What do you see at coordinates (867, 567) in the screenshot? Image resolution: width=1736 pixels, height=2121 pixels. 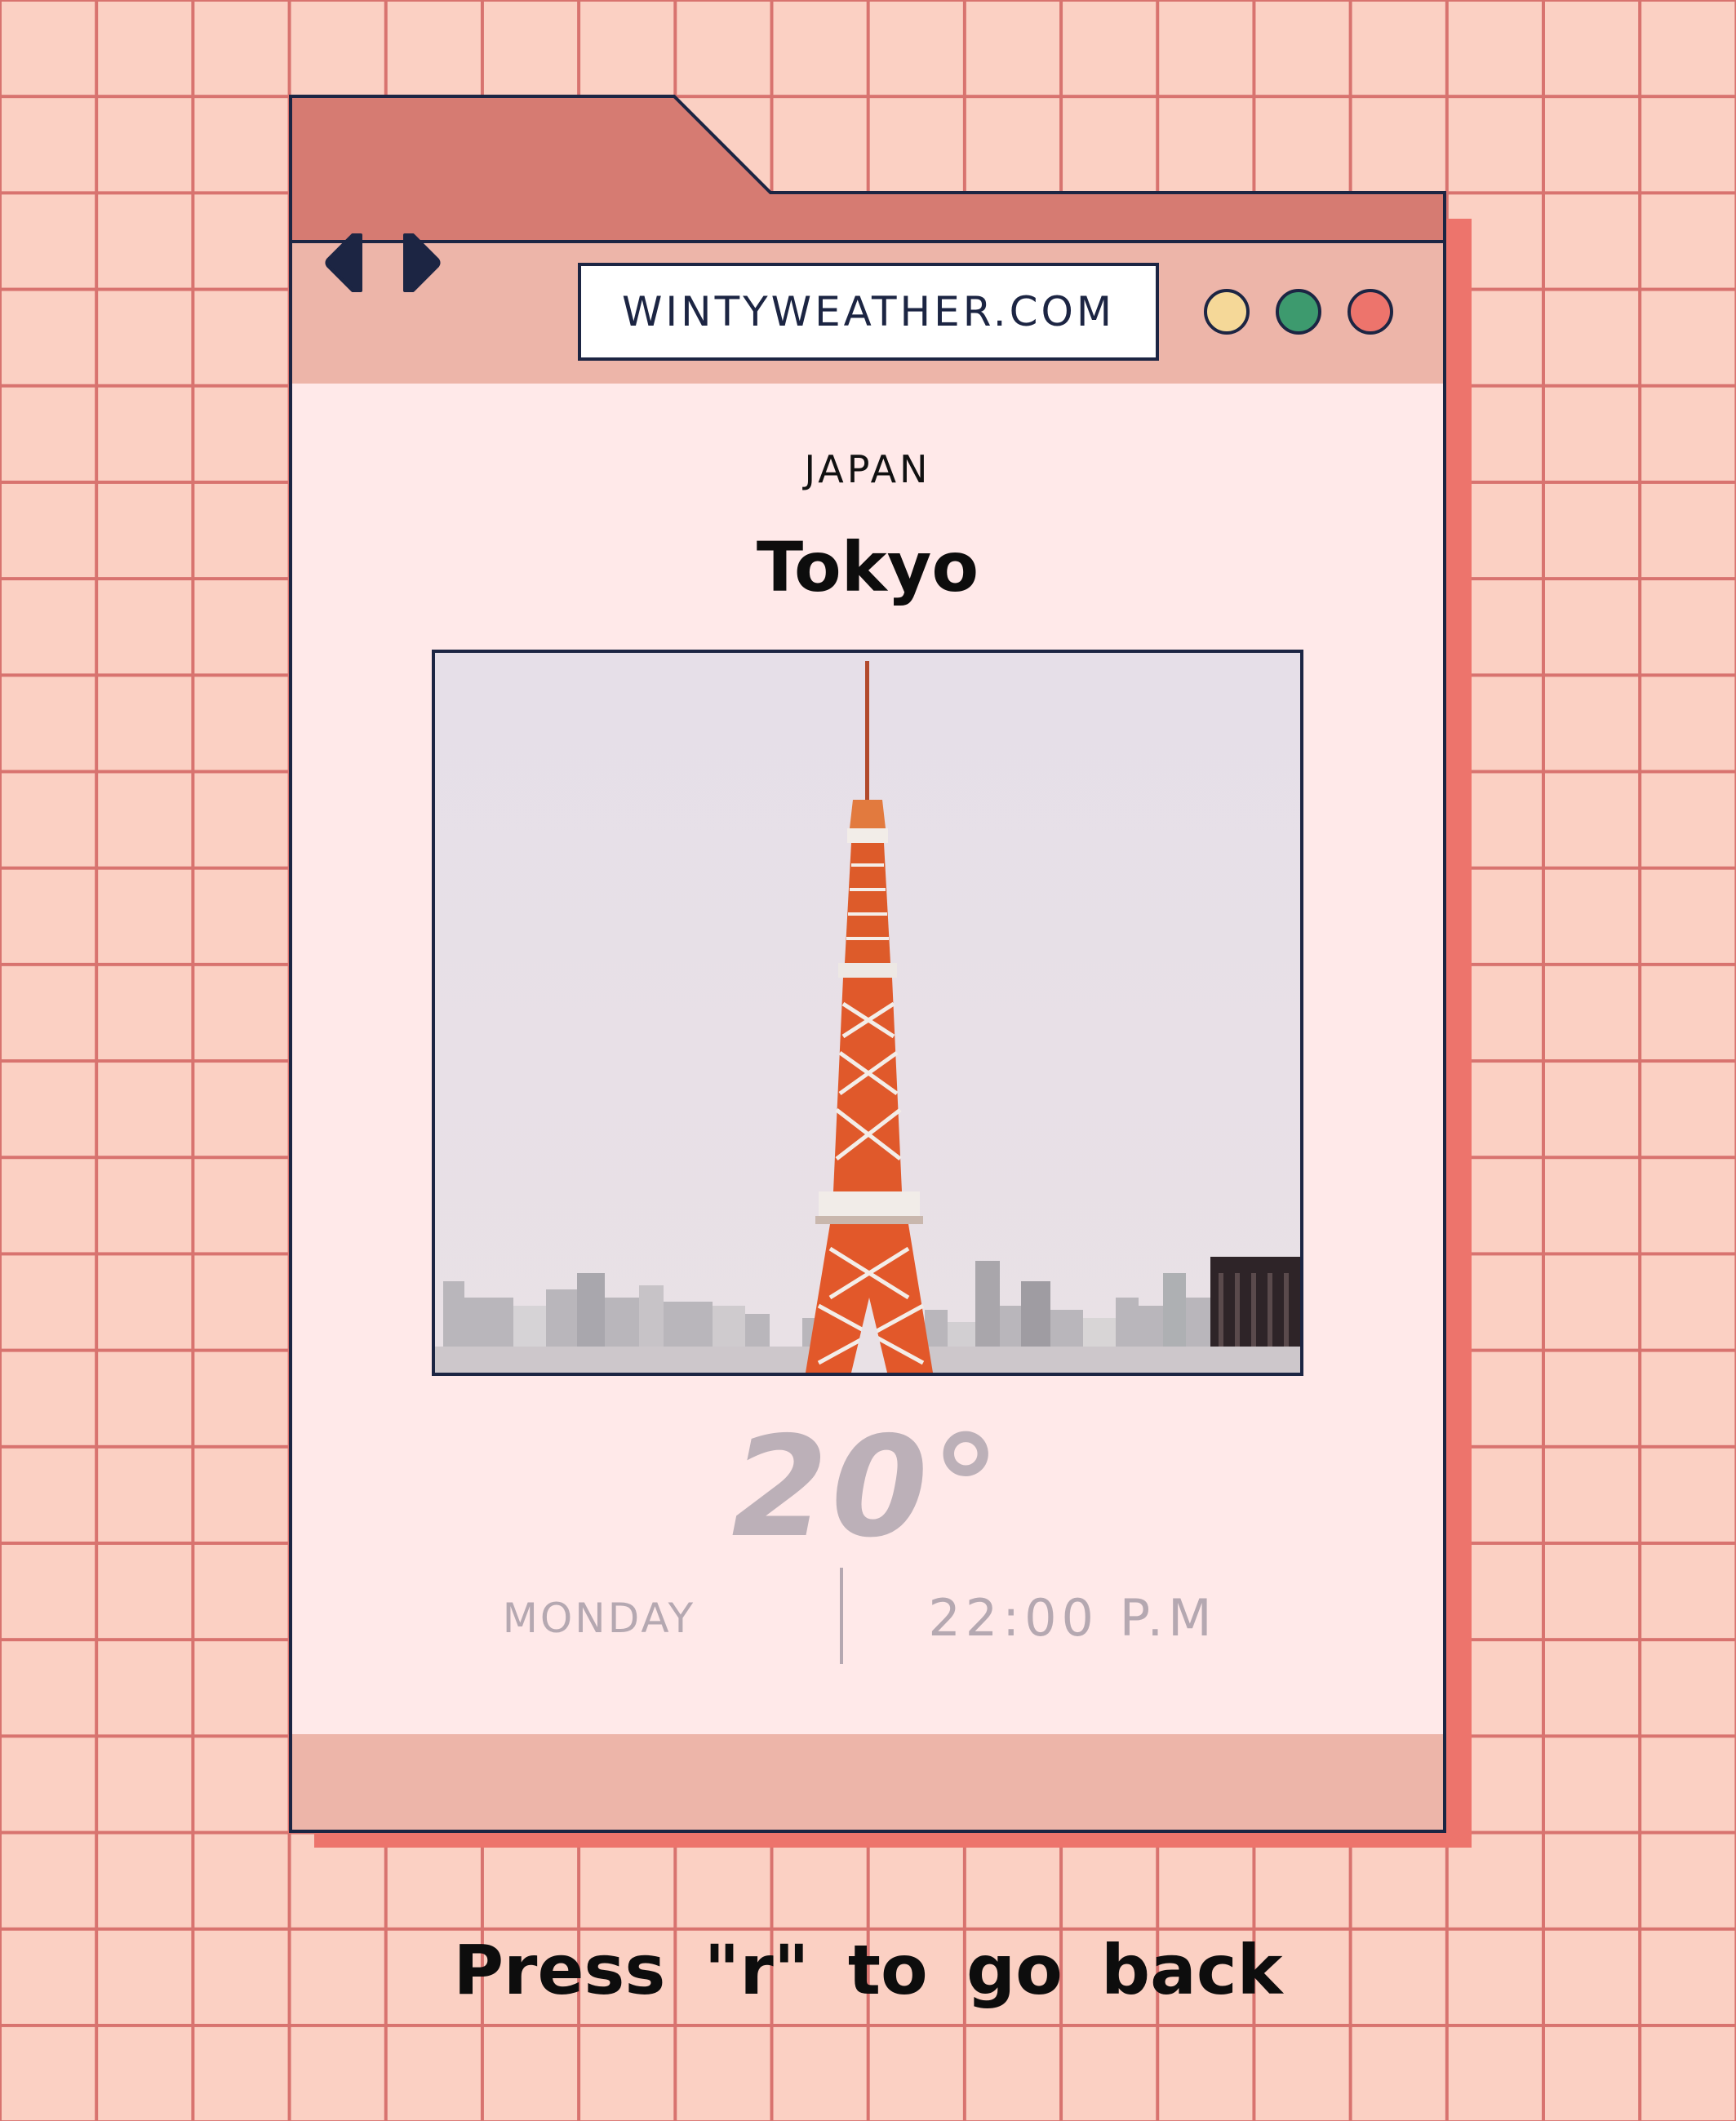 I see `city-name: Tokyo` at bounding box center [867, 567].